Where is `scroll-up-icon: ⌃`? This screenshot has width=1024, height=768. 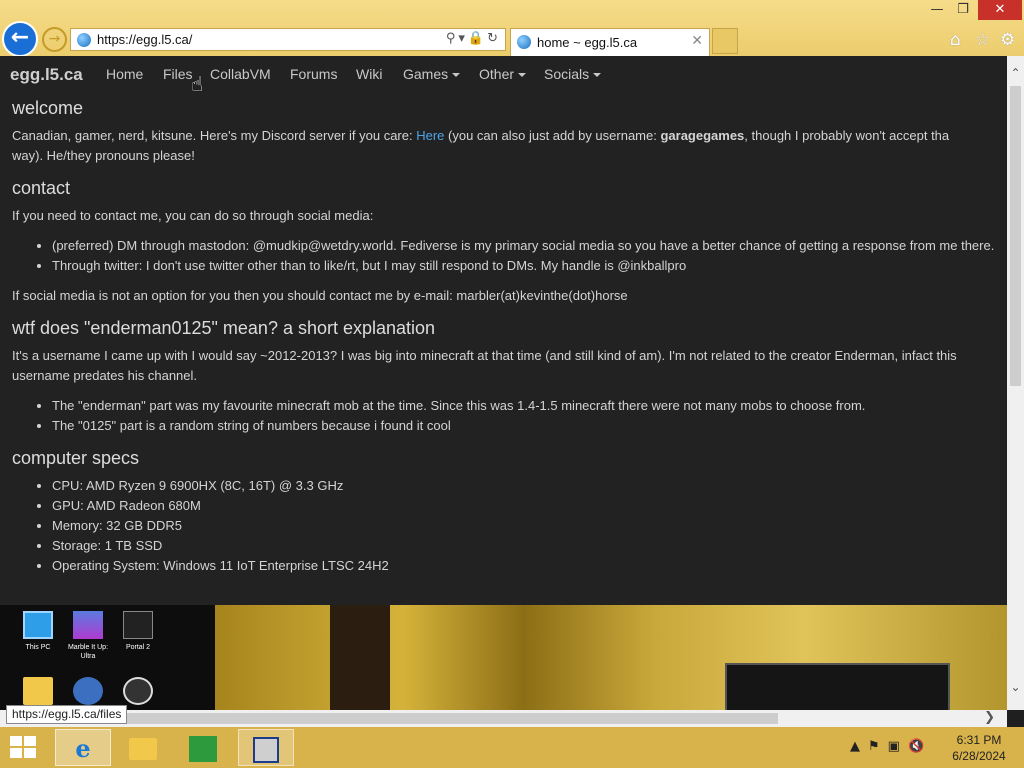
scroll-up-icon: ⌃ is located at coordinates (1015, 73).